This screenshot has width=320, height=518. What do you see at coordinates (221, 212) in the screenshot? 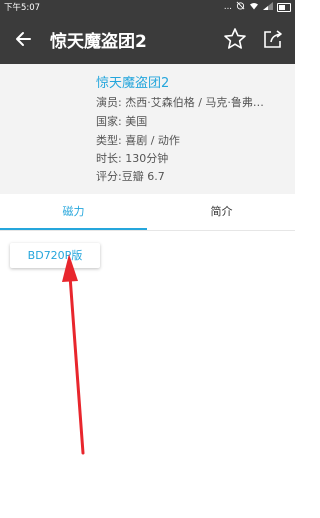
I see `tab-intro: 简介` at bounding box center [221, 212].